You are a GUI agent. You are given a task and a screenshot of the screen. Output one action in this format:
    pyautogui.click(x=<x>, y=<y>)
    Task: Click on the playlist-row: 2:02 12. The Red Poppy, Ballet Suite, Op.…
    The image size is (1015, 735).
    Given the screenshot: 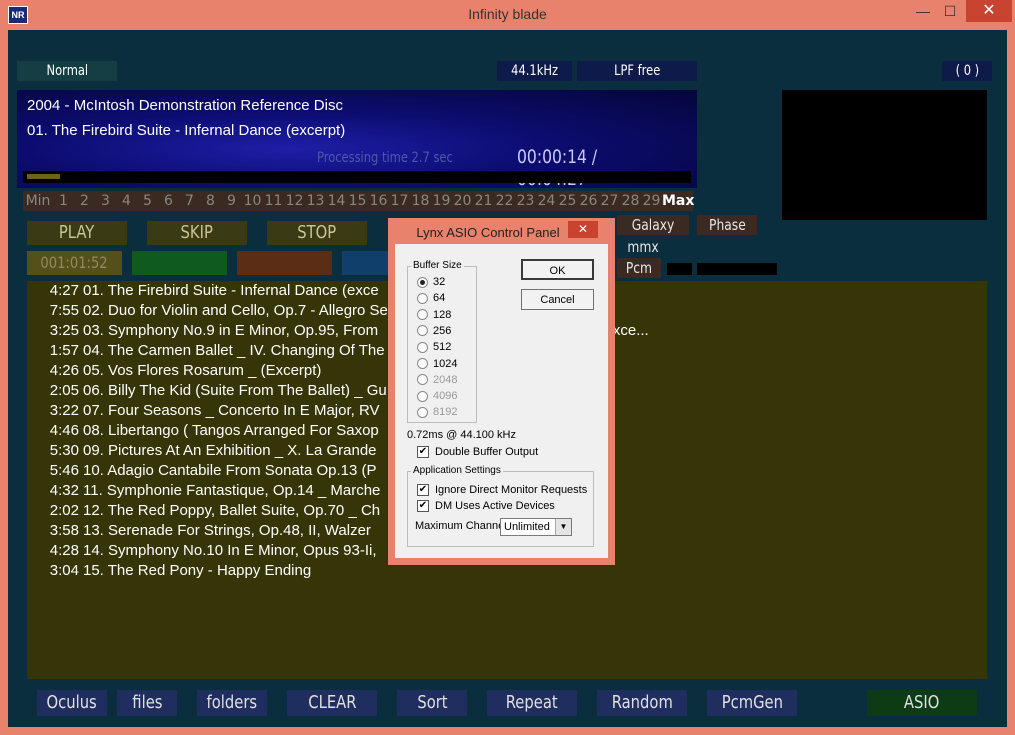 What is the action you would take?
    pyautogui.click(x=208, y=511)
    